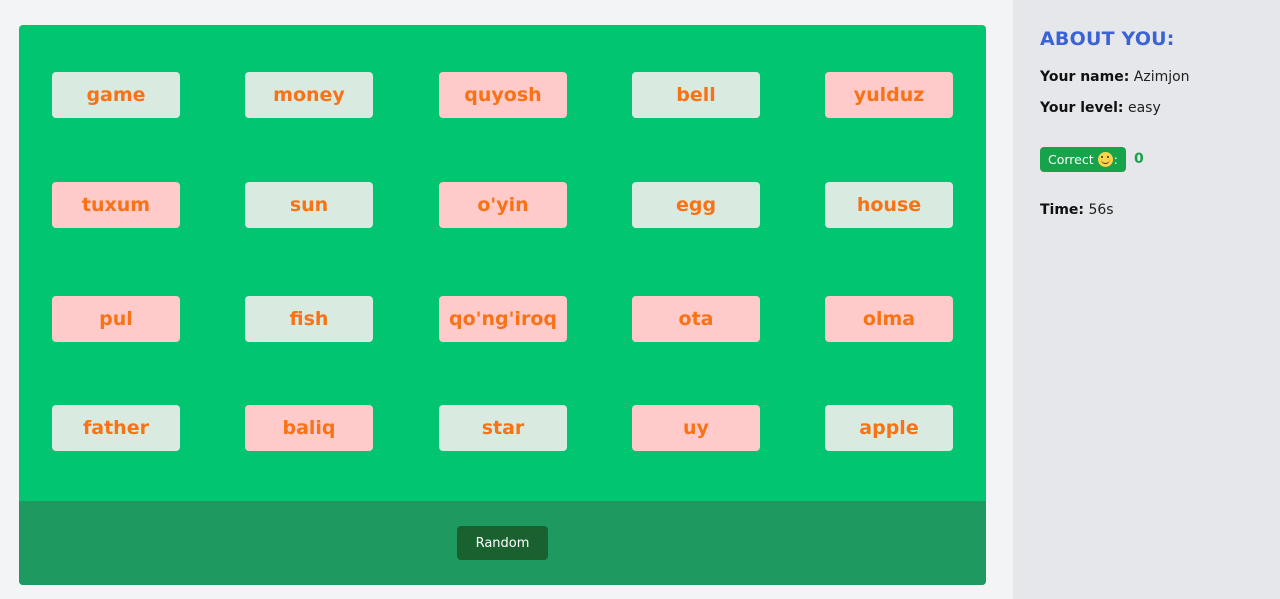 The height and width of the screenshot is (599, 1280). I want to click on word-card: apple, so click(889, 428).